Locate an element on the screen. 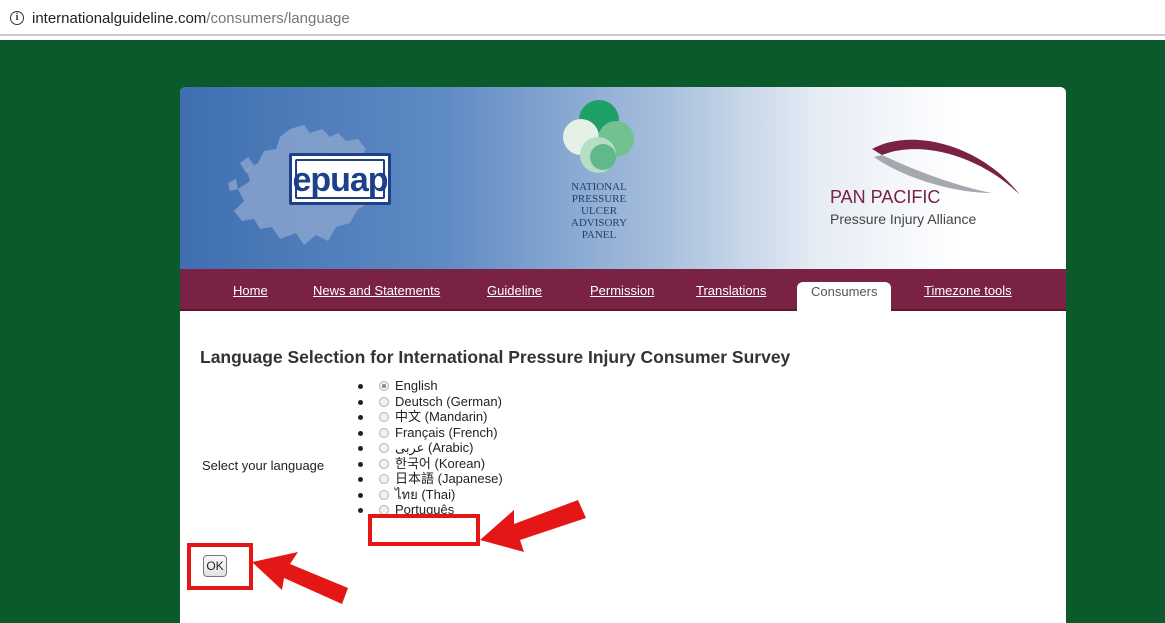 The width and height of the screenshot is (1165, 623). korean-radio is located at coordinates (384, 463).